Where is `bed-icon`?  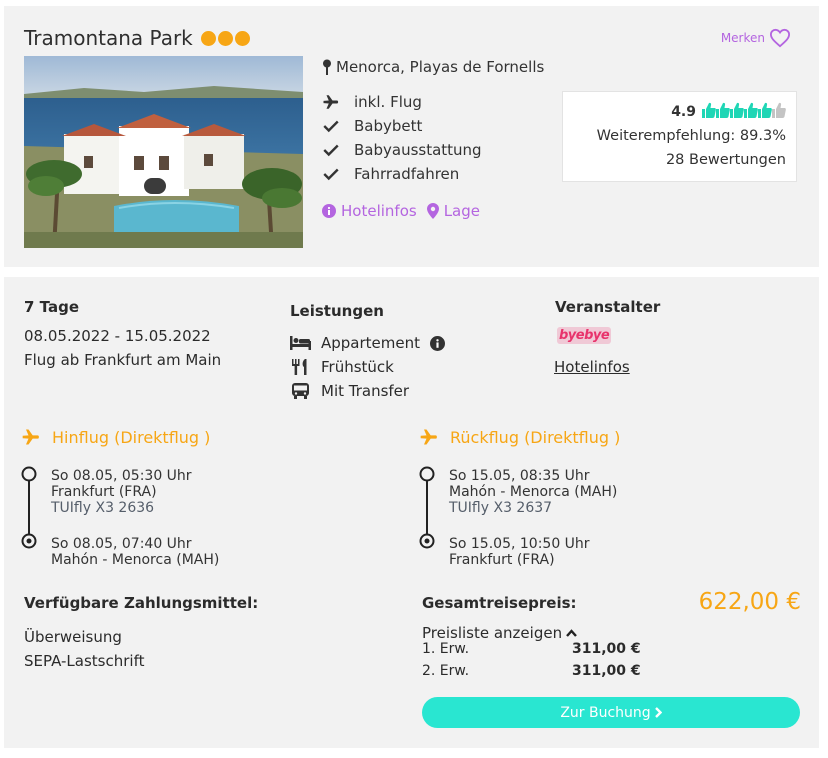
bed-icon is located at coordinates (300, 343).